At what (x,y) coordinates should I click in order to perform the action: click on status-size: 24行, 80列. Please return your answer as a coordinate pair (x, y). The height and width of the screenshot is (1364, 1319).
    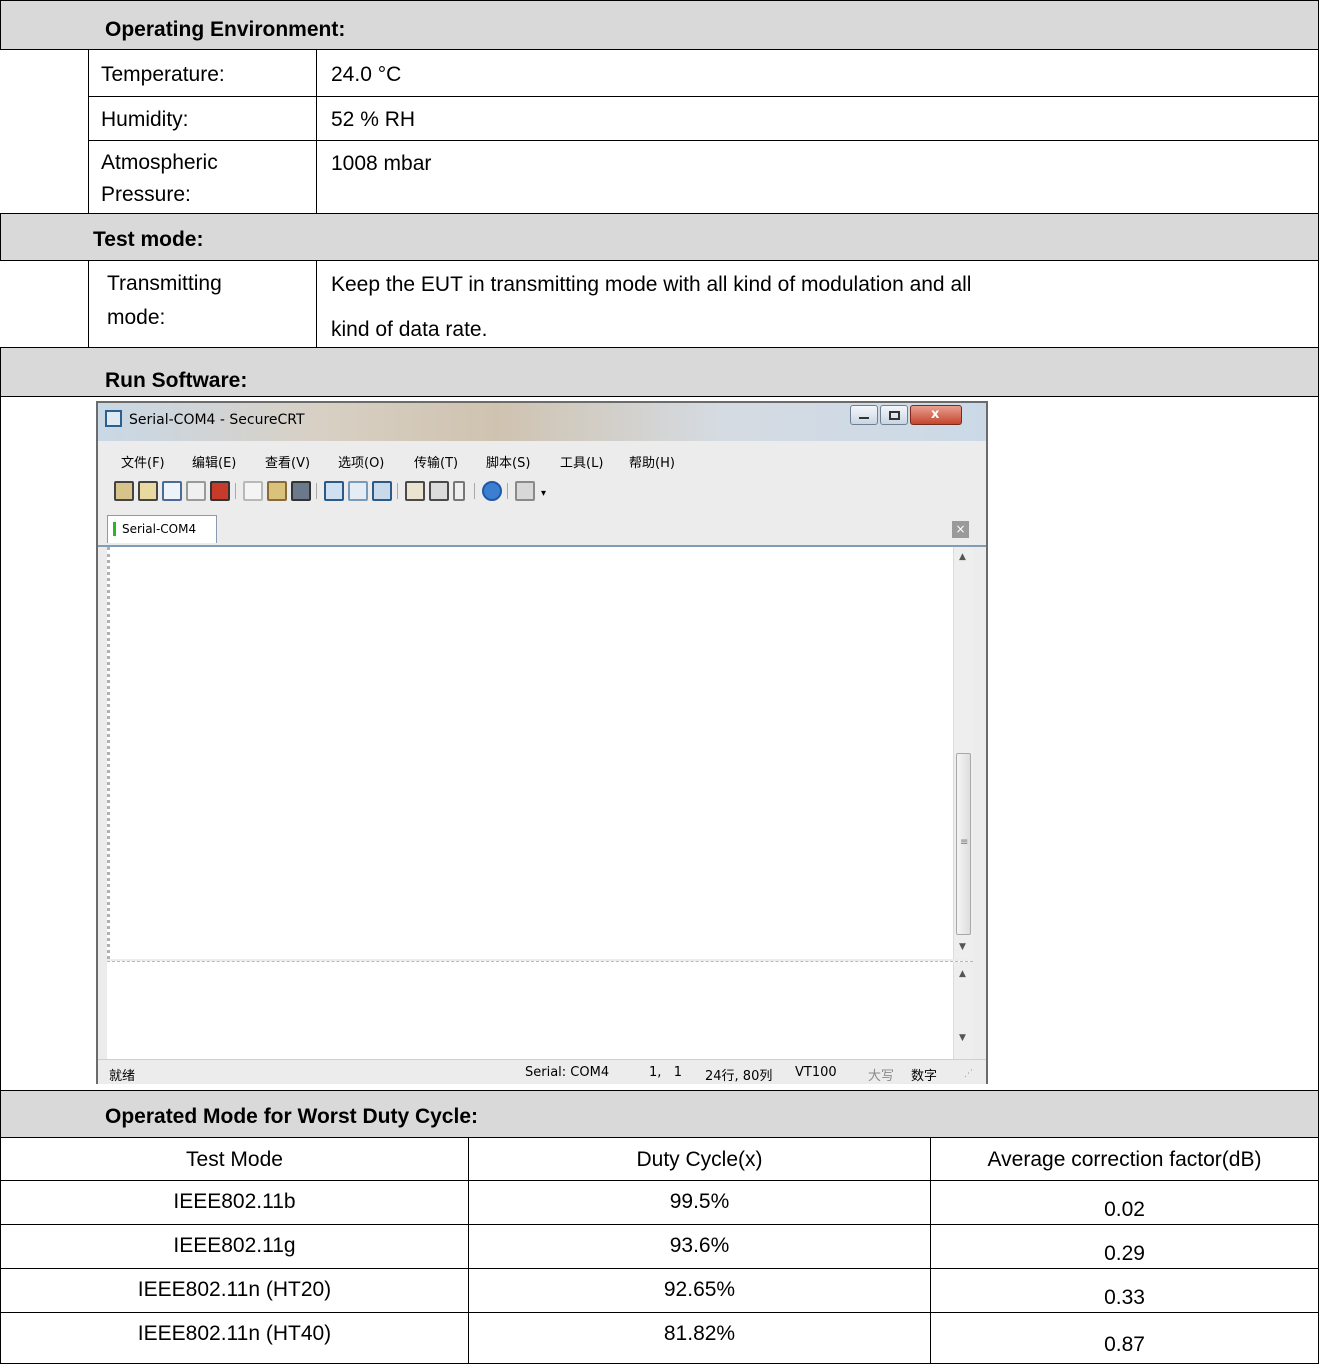
    Looking at the image, I should click on (739, 1076).